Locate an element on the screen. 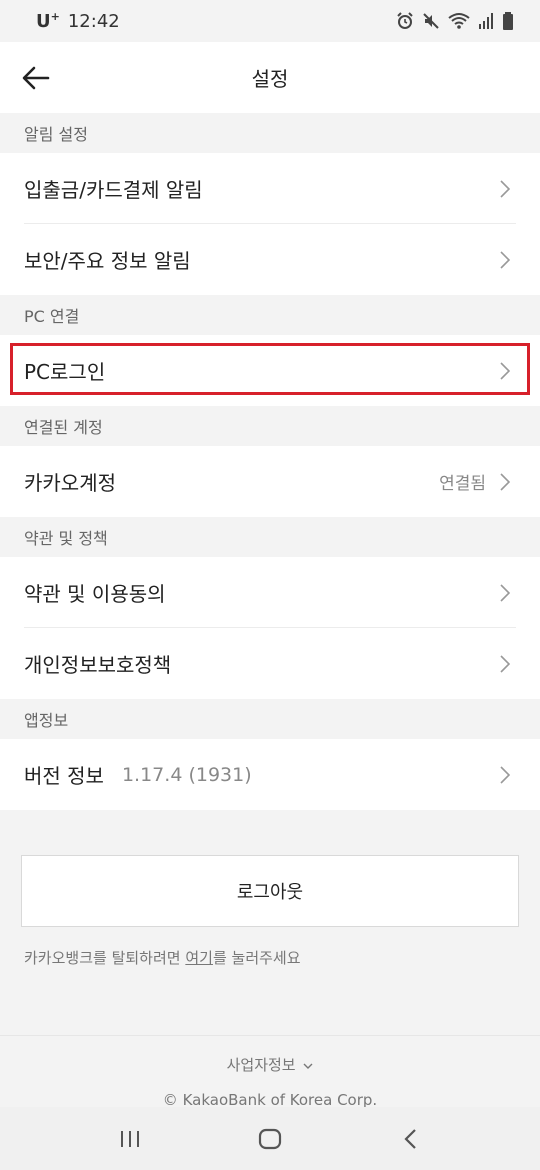  app-header: 설정 is located at coordinates (270, 77).